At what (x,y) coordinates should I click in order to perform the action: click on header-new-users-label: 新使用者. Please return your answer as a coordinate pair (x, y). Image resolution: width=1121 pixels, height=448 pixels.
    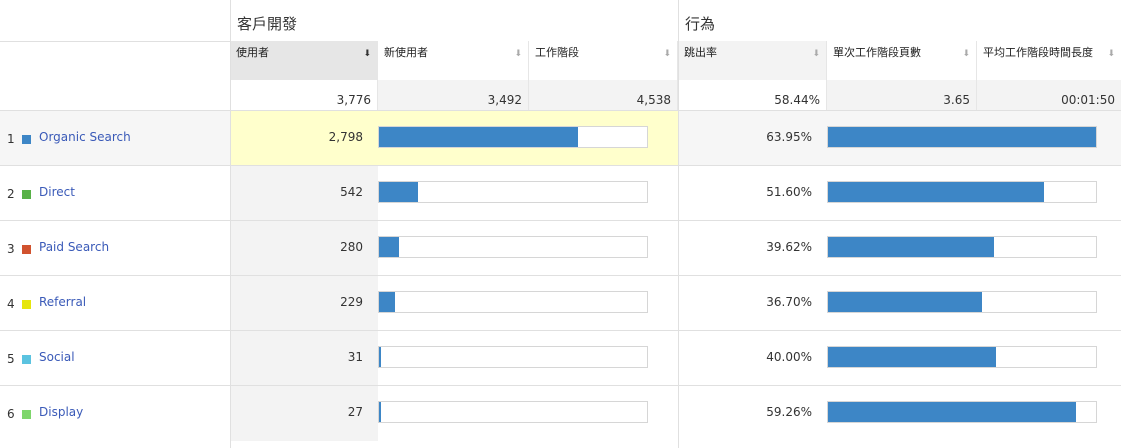
    Looking at the image, I should click on (406, 52).